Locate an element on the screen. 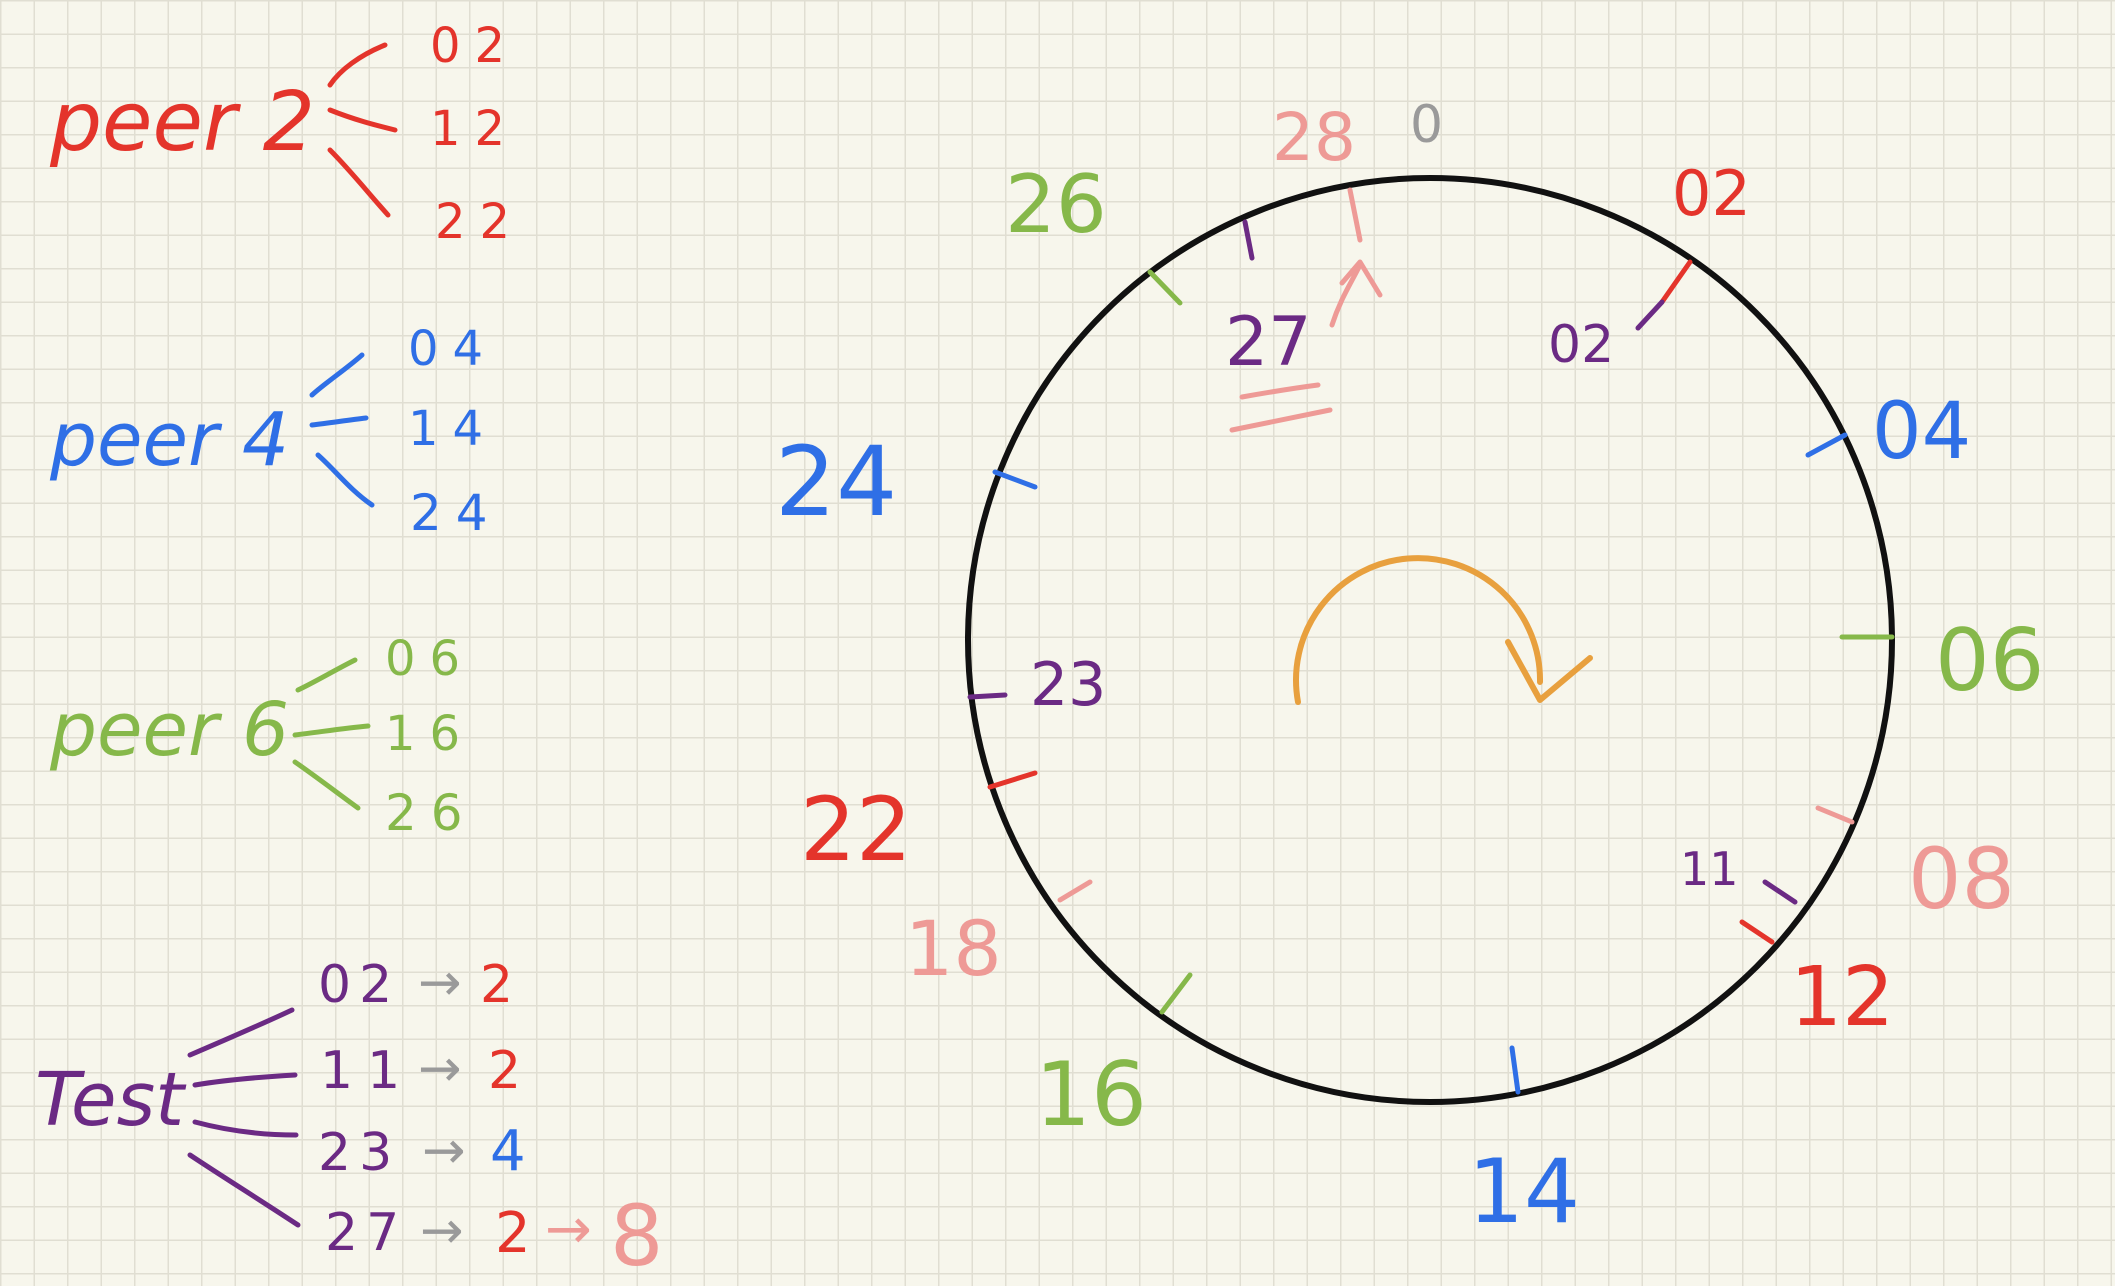  peer-group-4: peer 4 04 14 24 is located at coordinates (275, 431).